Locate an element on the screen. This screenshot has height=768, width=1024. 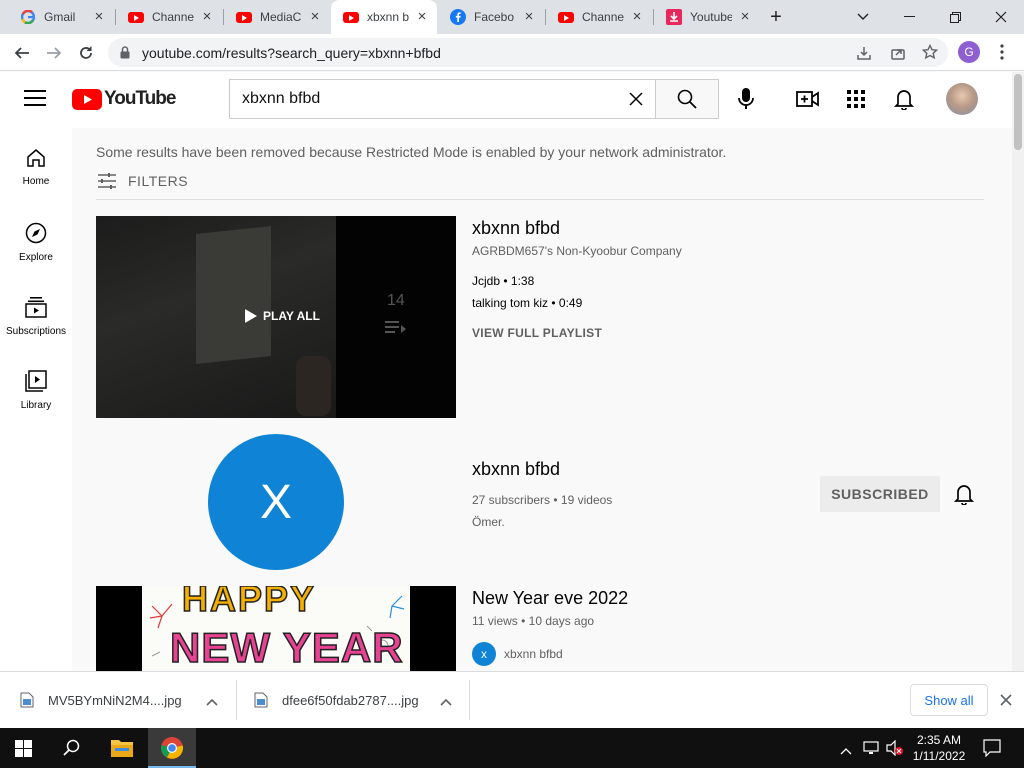
search-button is located at coordinates (687, 99).